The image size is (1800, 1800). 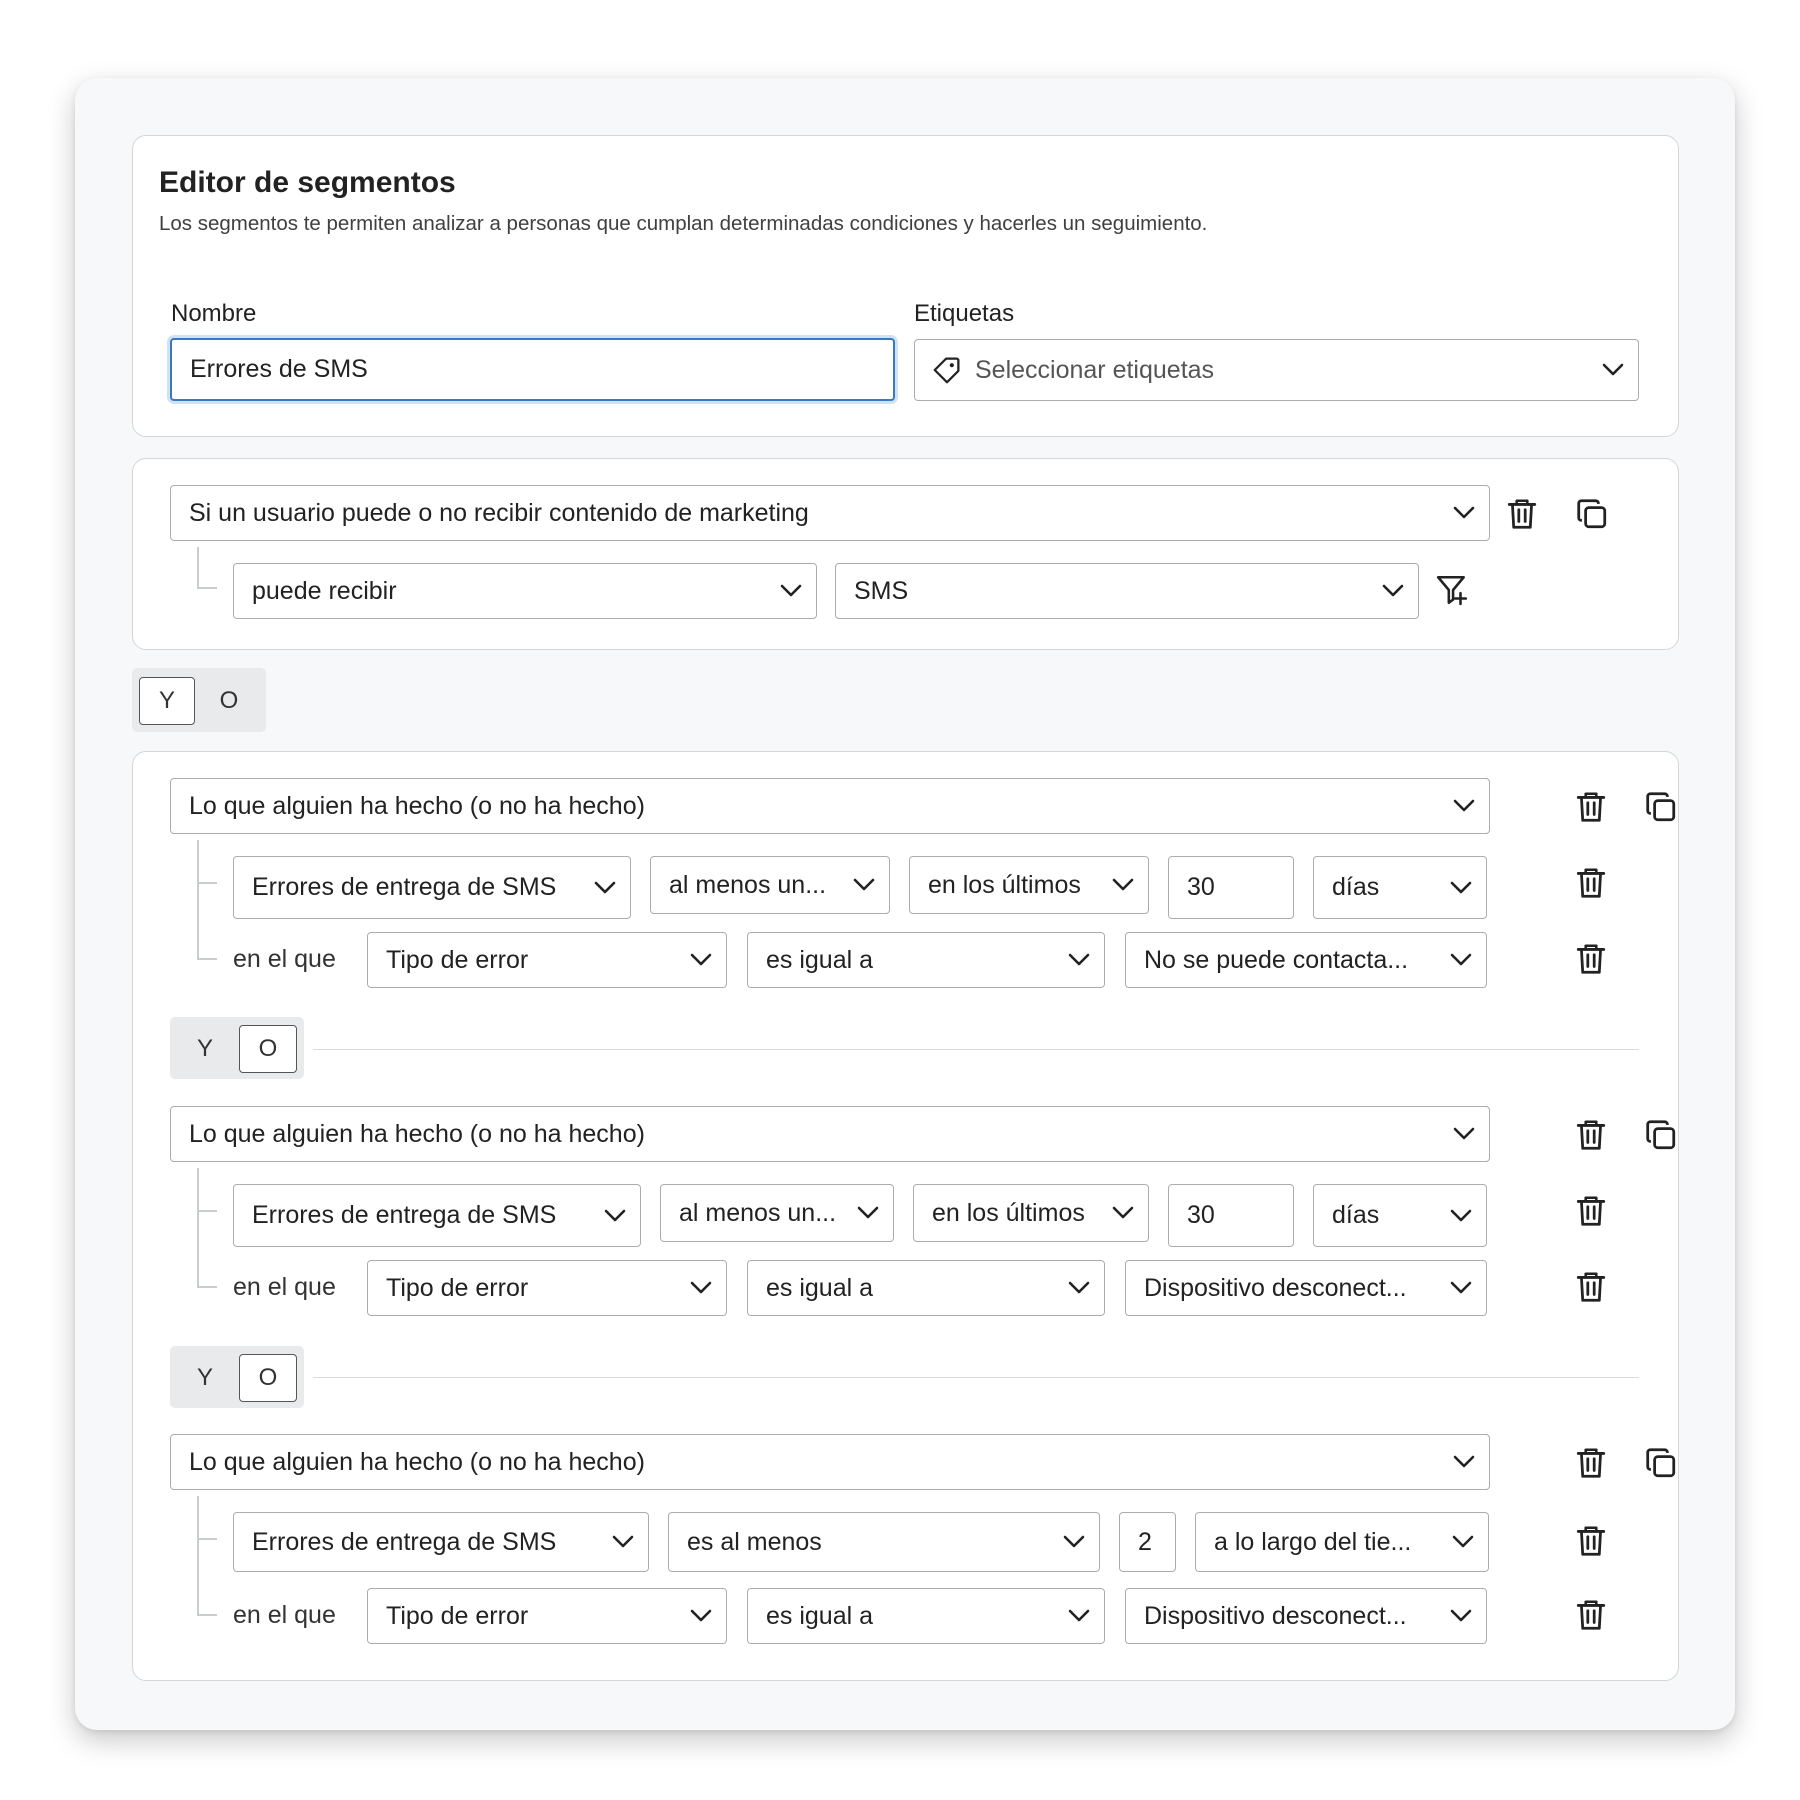 What do you see at coordinates (525, 591) in the screenshot?
I see `permission-select: puede recibir` at bounding box center [525, 591].